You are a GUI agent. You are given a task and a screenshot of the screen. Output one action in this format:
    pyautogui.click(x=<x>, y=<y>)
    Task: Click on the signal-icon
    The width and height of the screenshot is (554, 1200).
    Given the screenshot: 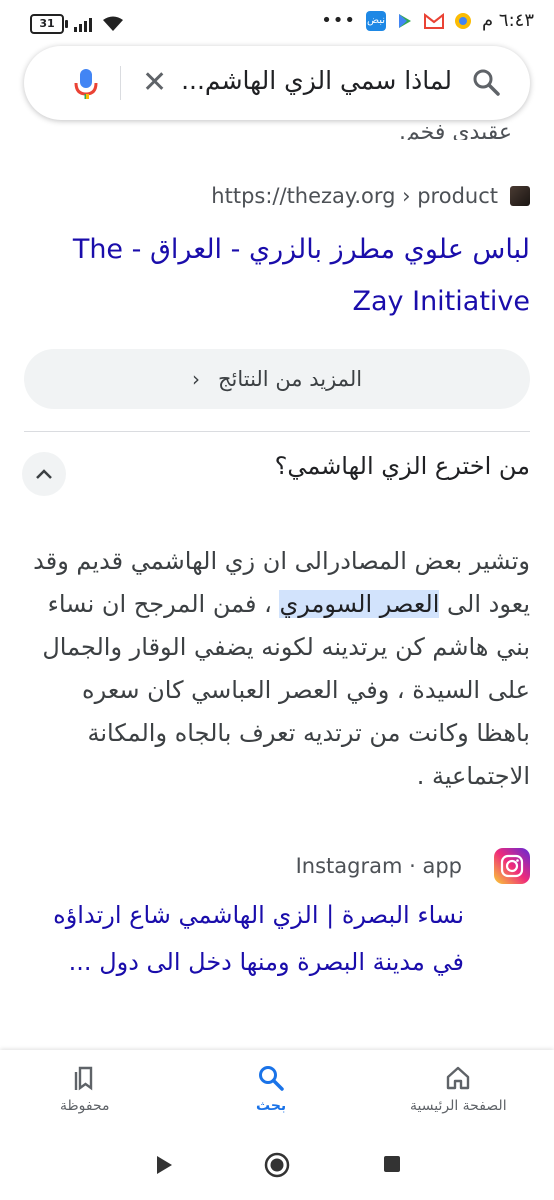 What is the action you would take?
    pyautogui.click(x=83, y=24)
    